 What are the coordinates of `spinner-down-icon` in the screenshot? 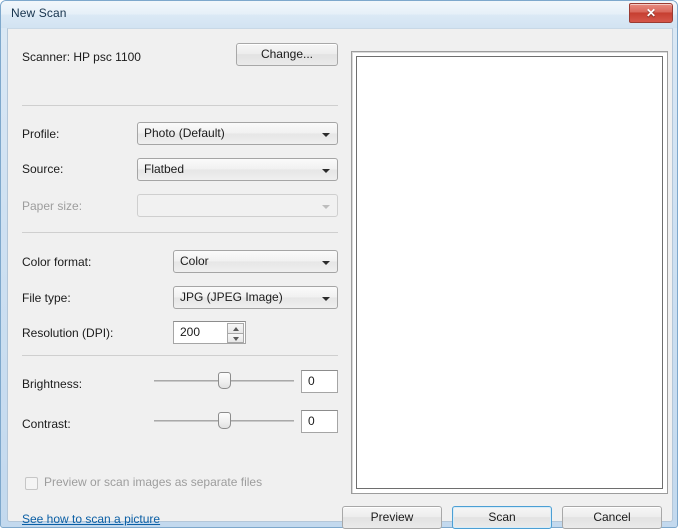 It's located at (235, 338).